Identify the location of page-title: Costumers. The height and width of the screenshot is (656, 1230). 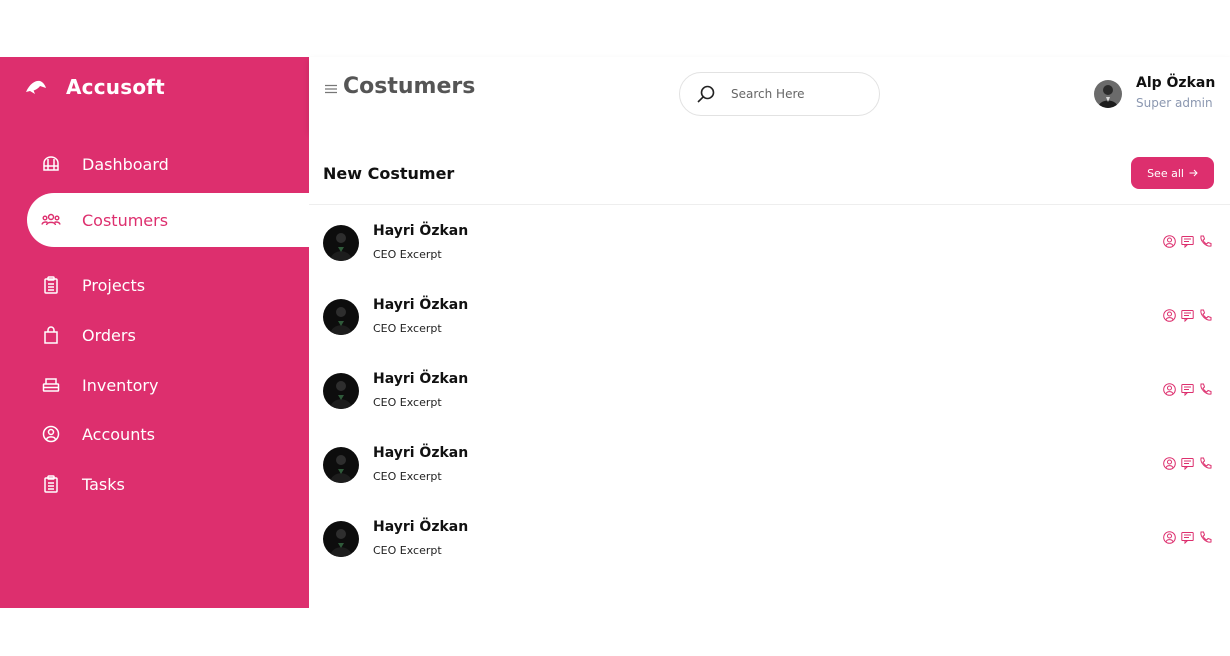
(409, 86).